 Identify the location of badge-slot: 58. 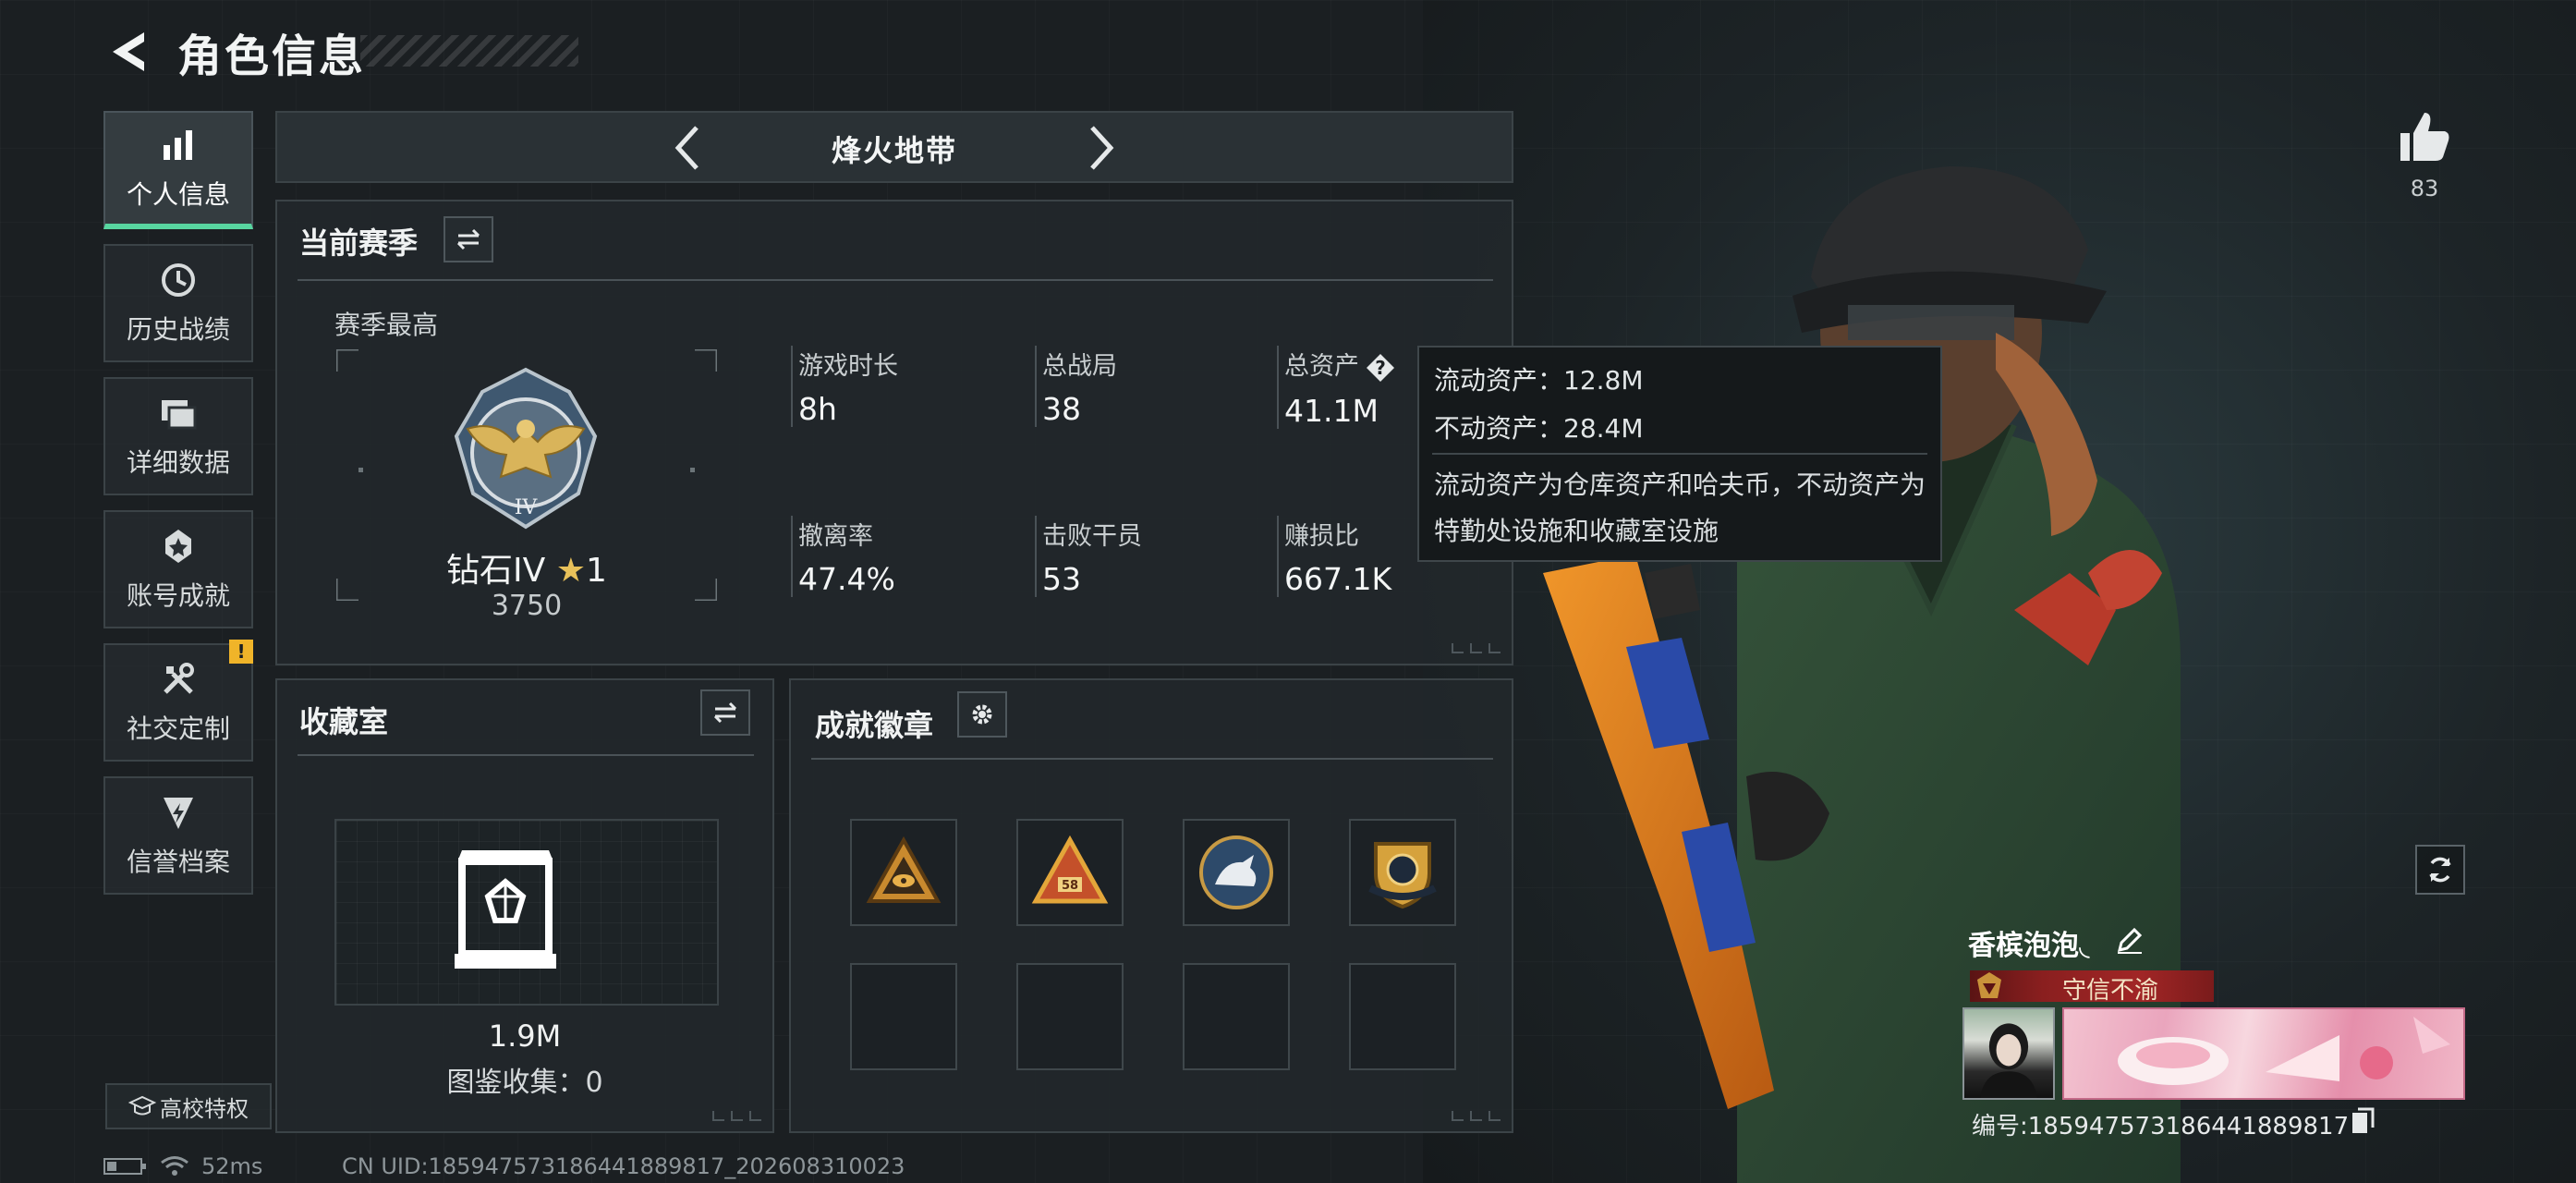
(1070, 872).